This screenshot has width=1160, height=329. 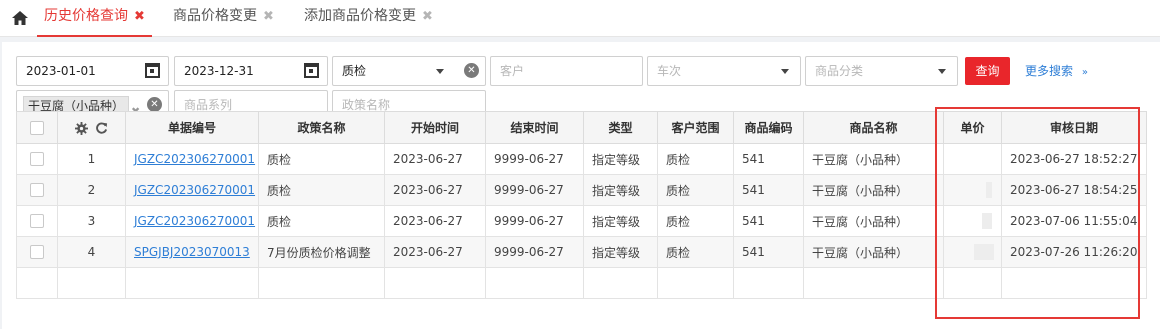 I want to click on tab-history-price: 历史价格查询 ✖, so click(x=94, y=18).